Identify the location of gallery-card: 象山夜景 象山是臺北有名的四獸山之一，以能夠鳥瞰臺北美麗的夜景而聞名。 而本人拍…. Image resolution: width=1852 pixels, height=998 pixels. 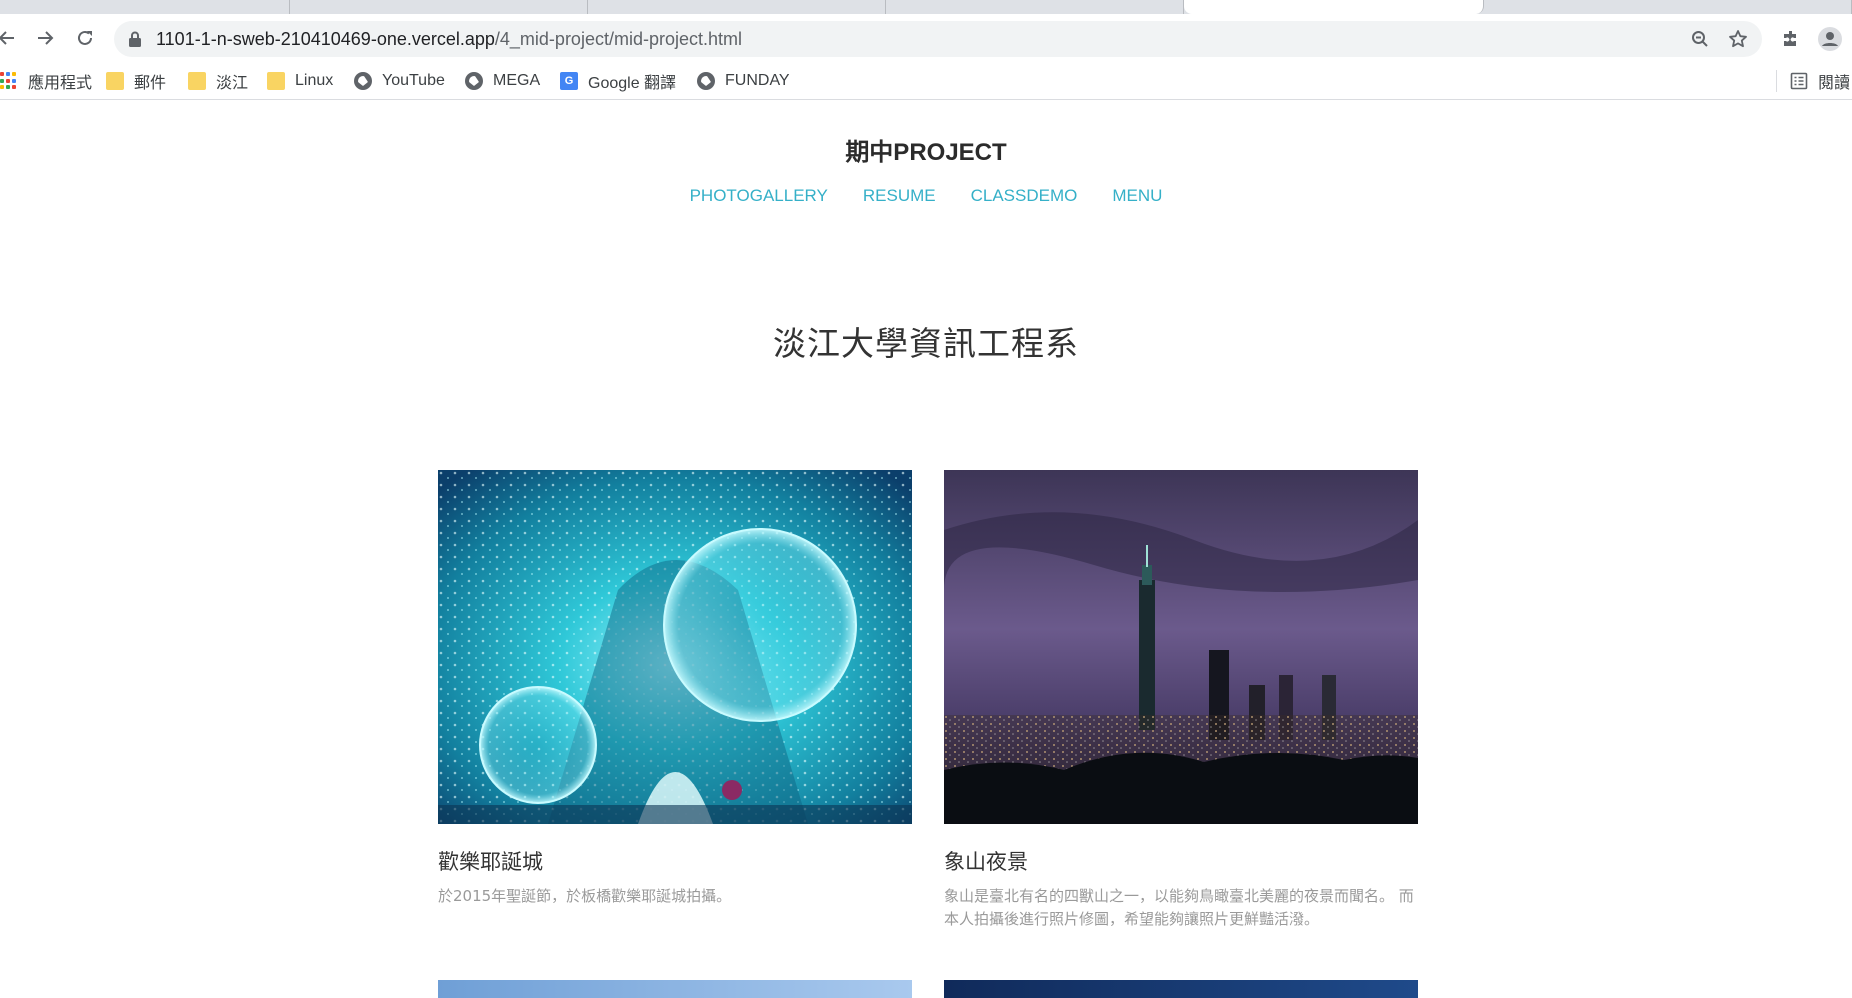
(1181, 700).